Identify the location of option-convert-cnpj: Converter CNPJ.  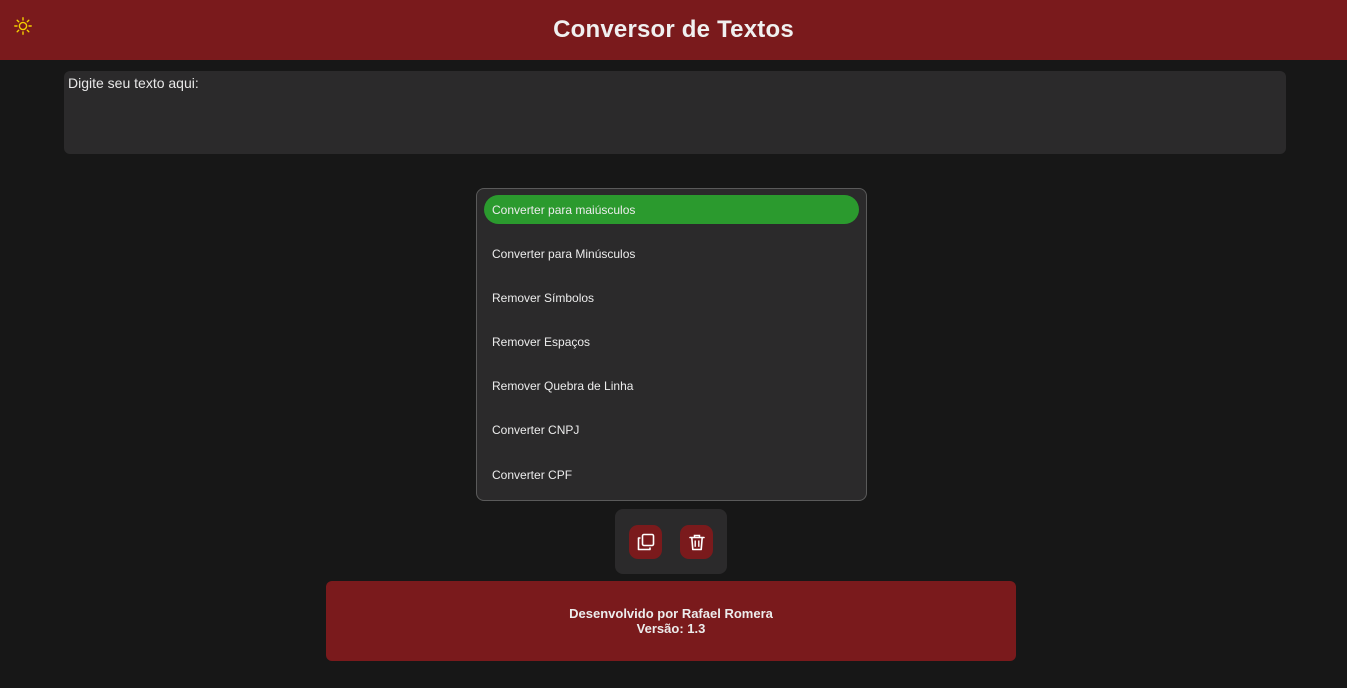
(671, 430).